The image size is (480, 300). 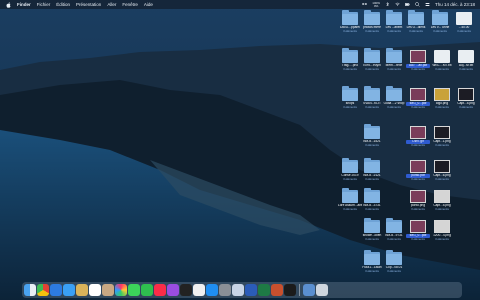 What do you see at coordinates (372, 135) in the screenshot?
I see `desktop-folder: BM-d...1521 3 éléments` at bounding box center [372, 135].